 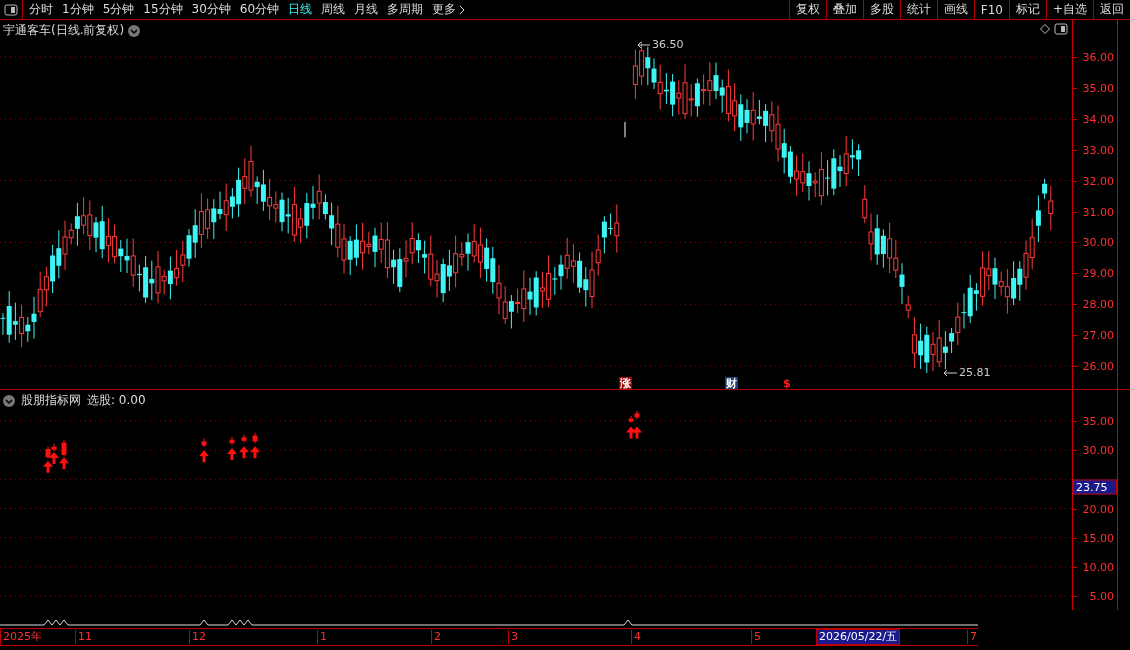 What do you see at coordinates (1098, 508) in the screenshot?
I see `axis-label: 20.00` at bounding box center [1098, 508].